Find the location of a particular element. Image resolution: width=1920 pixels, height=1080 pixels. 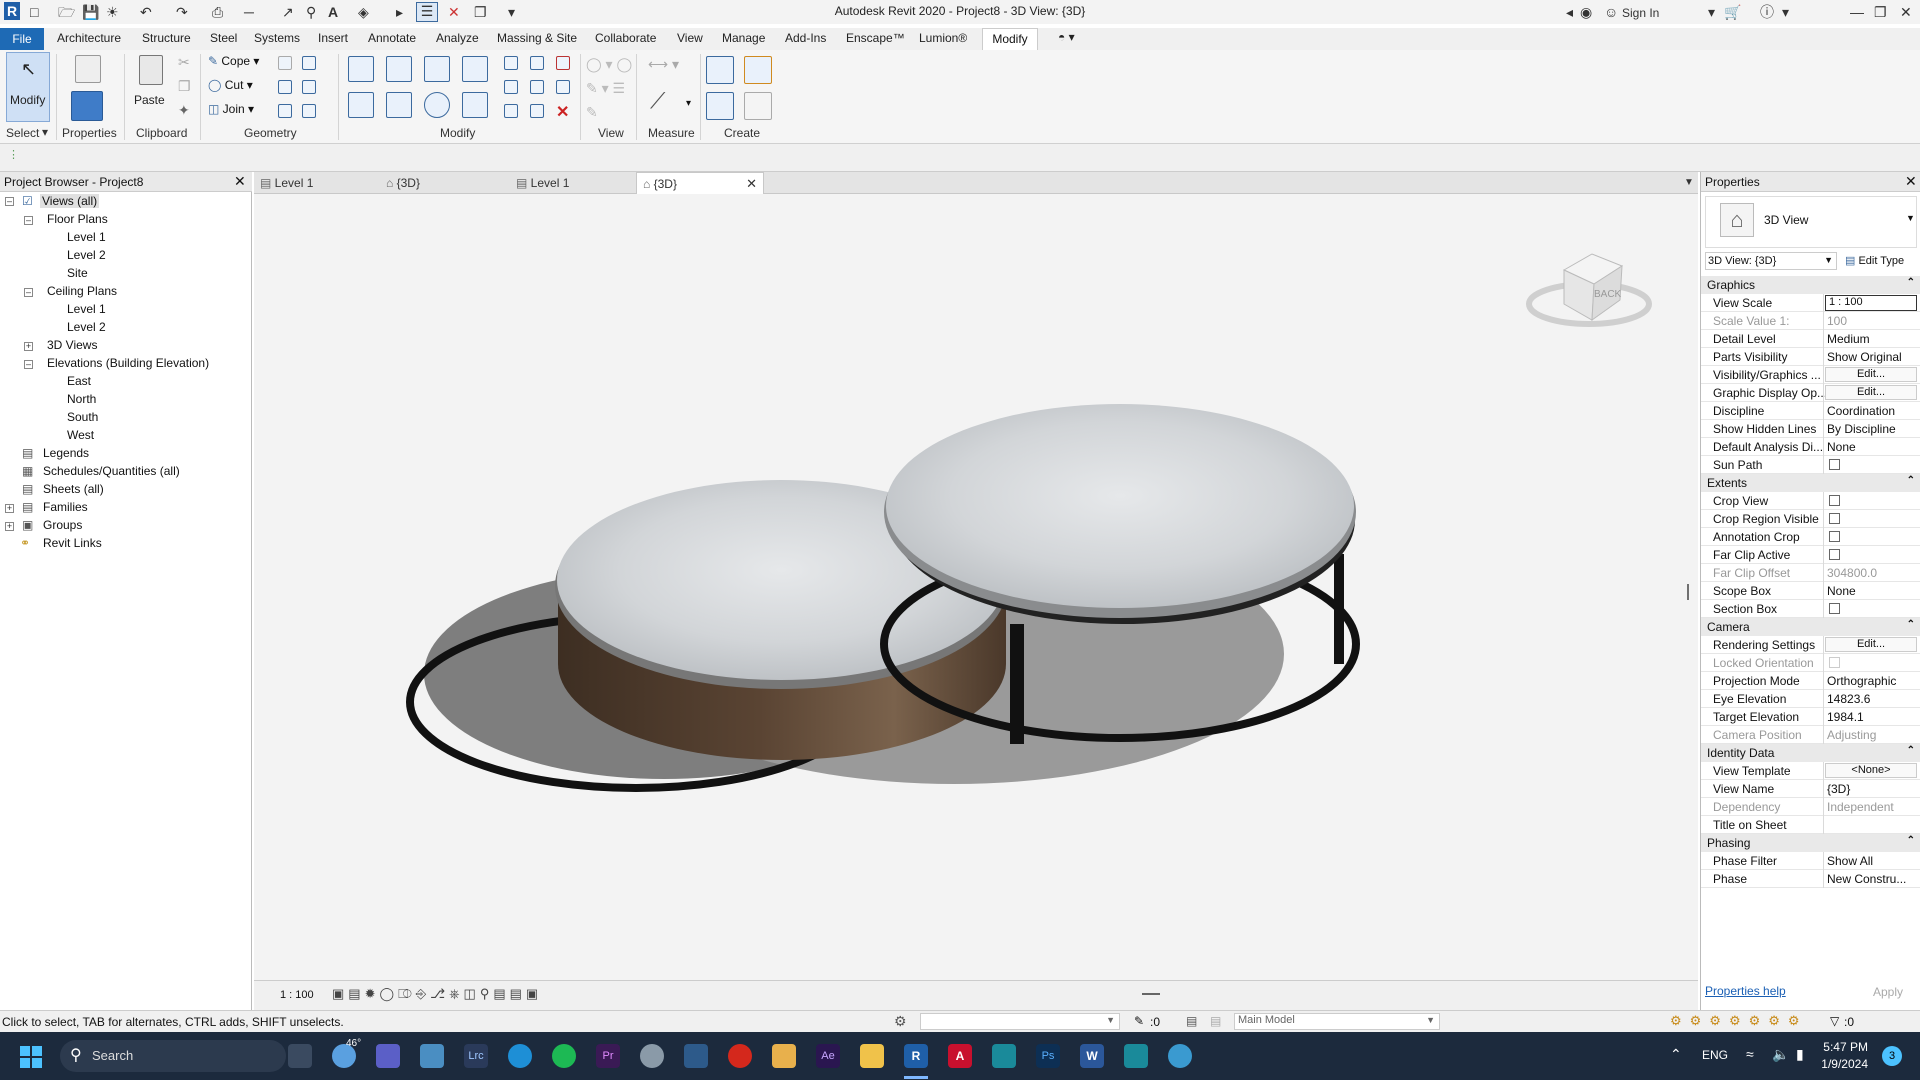

move-icon is located at coordinates (361, 105).